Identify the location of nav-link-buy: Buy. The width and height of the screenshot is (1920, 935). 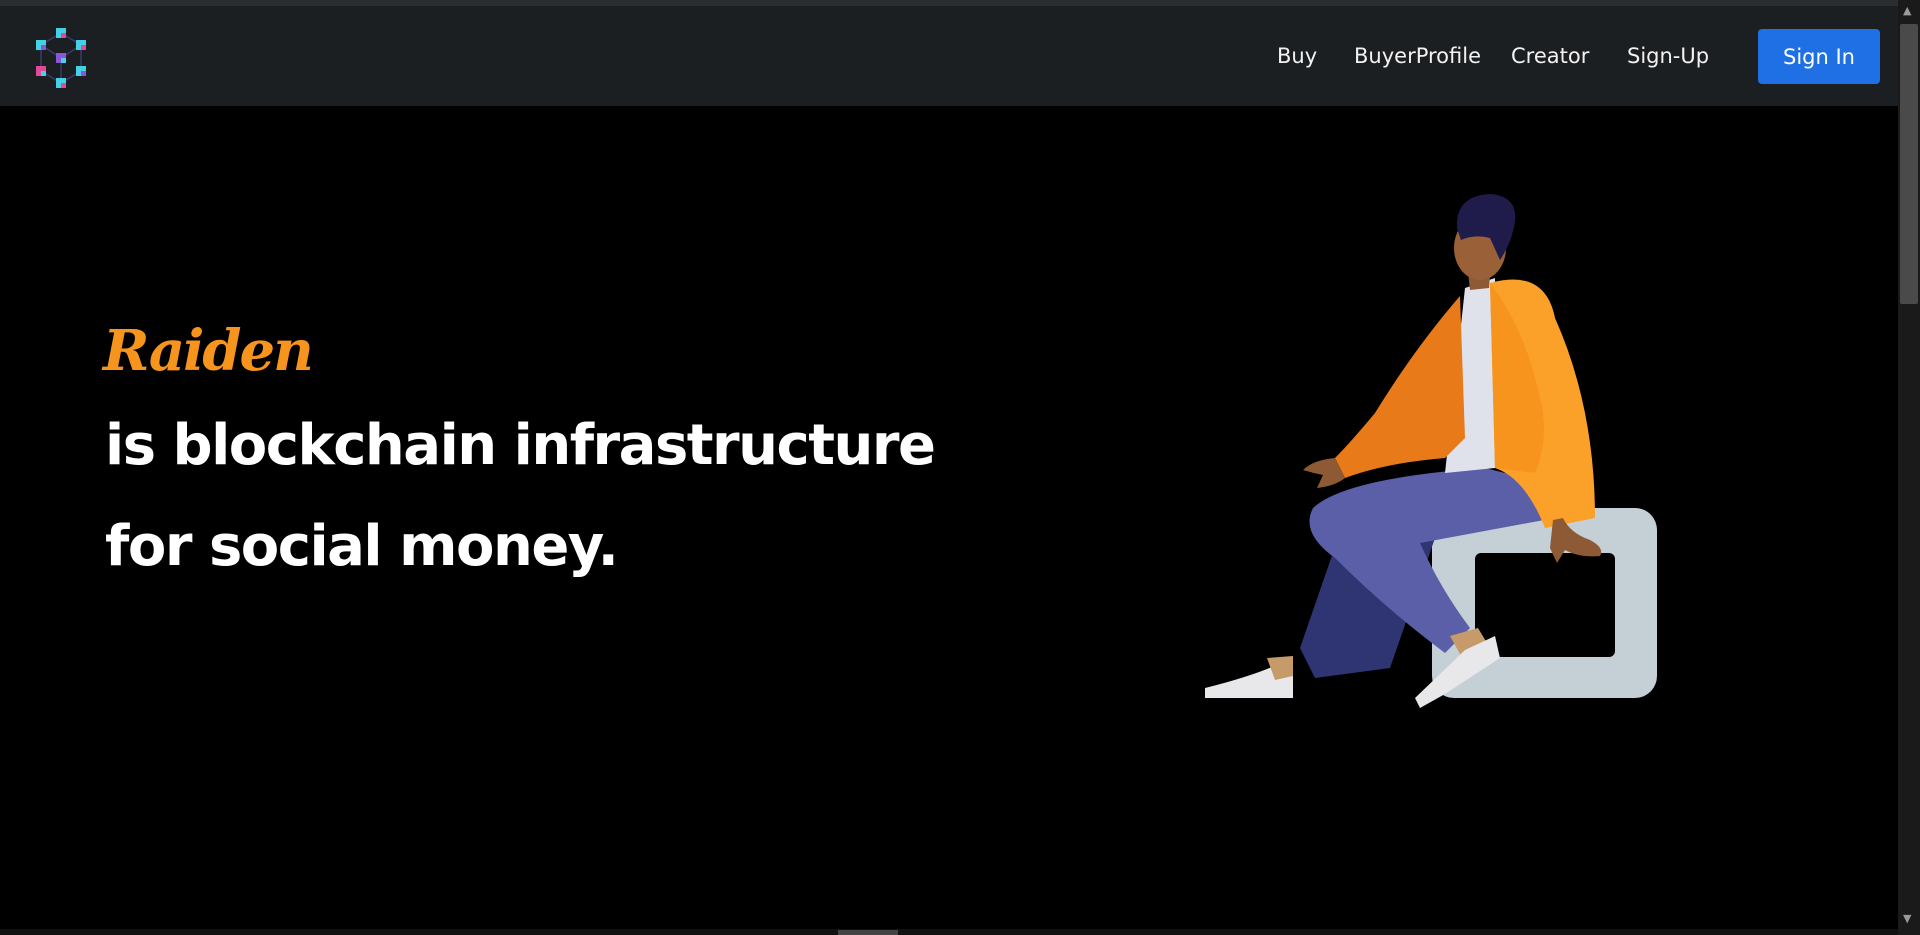
(1297, 56).